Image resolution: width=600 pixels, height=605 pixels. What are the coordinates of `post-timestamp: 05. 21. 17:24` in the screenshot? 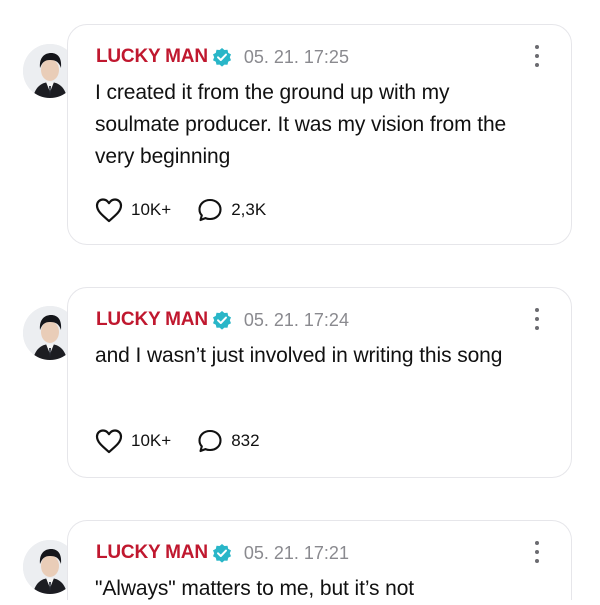 It's located at (296, 319).